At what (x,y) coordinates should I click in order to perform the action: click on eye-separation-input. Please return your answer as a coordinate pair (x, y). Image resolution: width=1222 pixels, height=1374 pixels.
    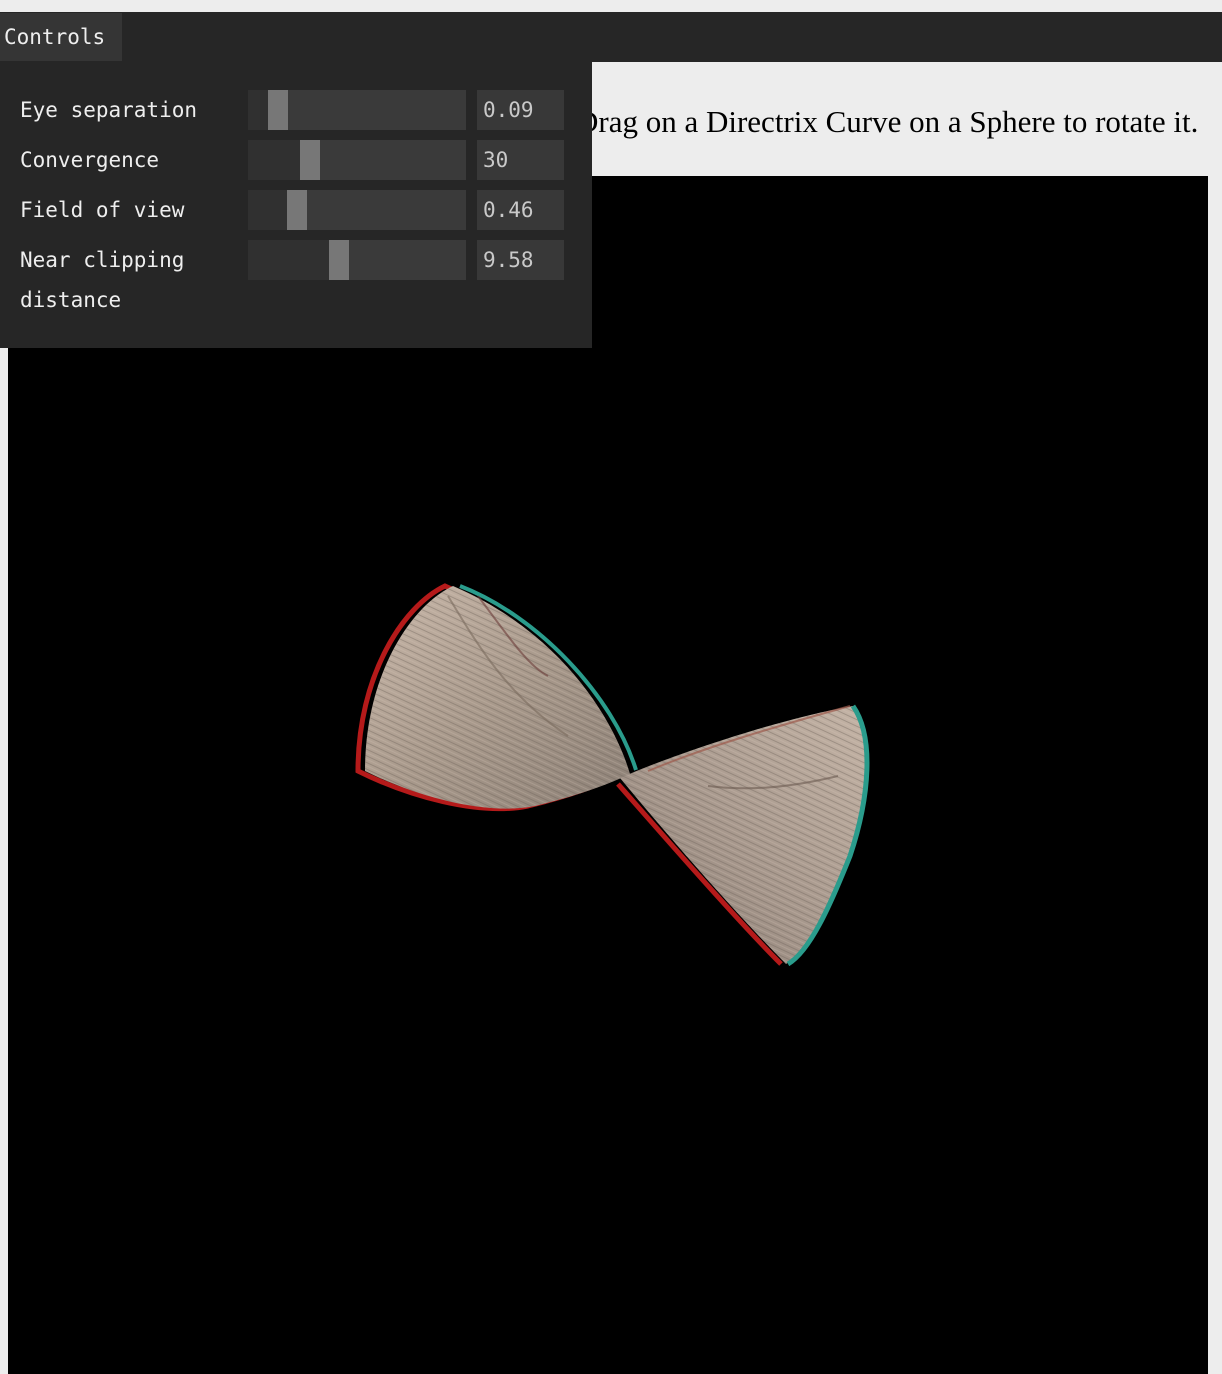
    Looking at the image, I should click on (520, 110).